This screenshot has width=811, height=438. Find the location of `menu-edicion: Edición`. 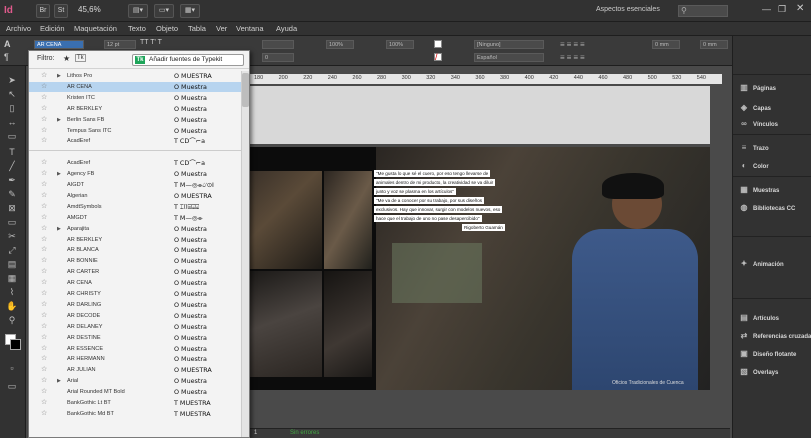

menu-edicion: Edición is located at coordinates (52, 29).